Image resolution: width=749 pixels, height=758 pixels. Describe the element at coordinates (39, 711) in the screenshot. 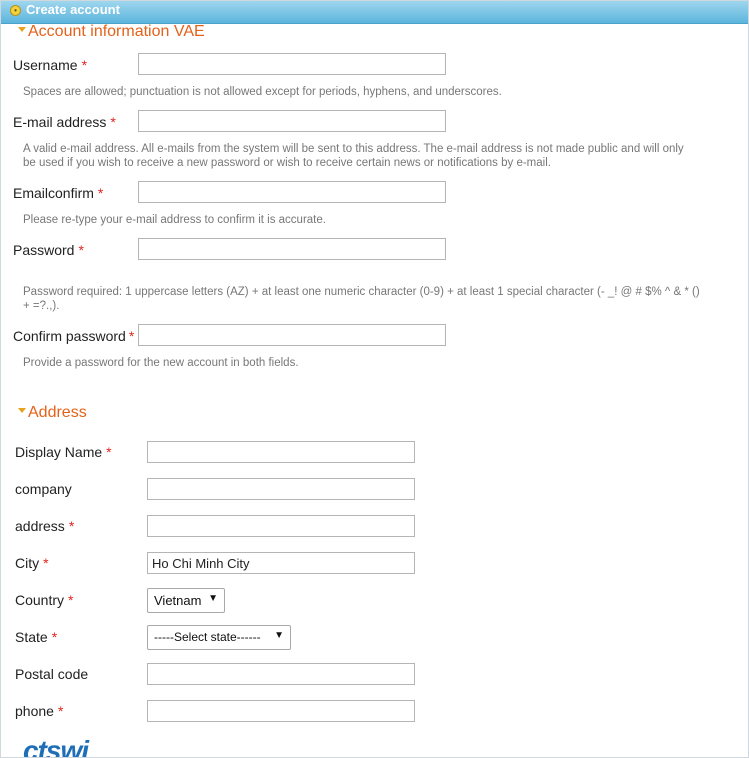

I see `phone-label: phone *` at that location.